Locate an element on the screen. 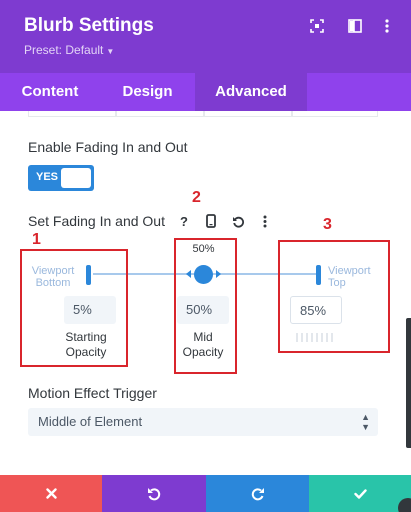 The height and width of the screenshot is (512, 411). set-fading-label: Set Fading In and Out is located at coordinates (96, 221).